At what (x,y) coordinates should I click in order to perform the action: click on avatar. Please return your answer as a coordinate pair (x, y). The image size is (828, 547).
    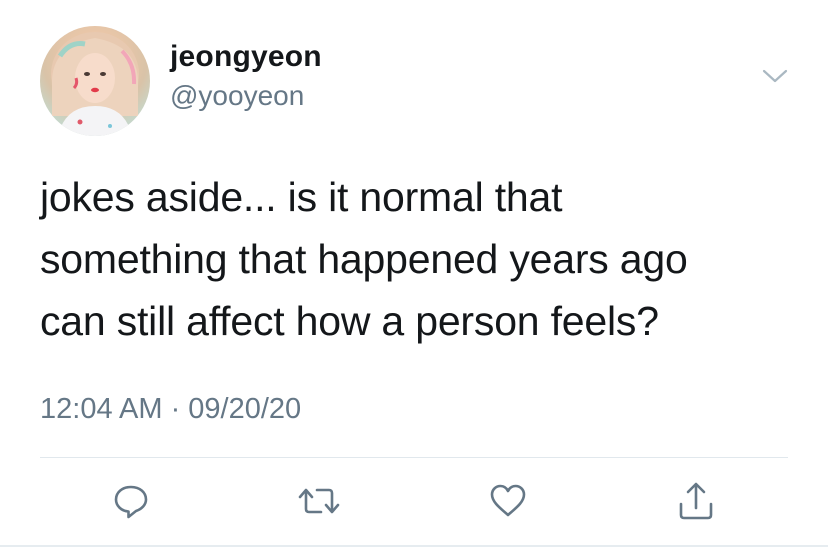
    Looking at the image, I should click on (95, 81).